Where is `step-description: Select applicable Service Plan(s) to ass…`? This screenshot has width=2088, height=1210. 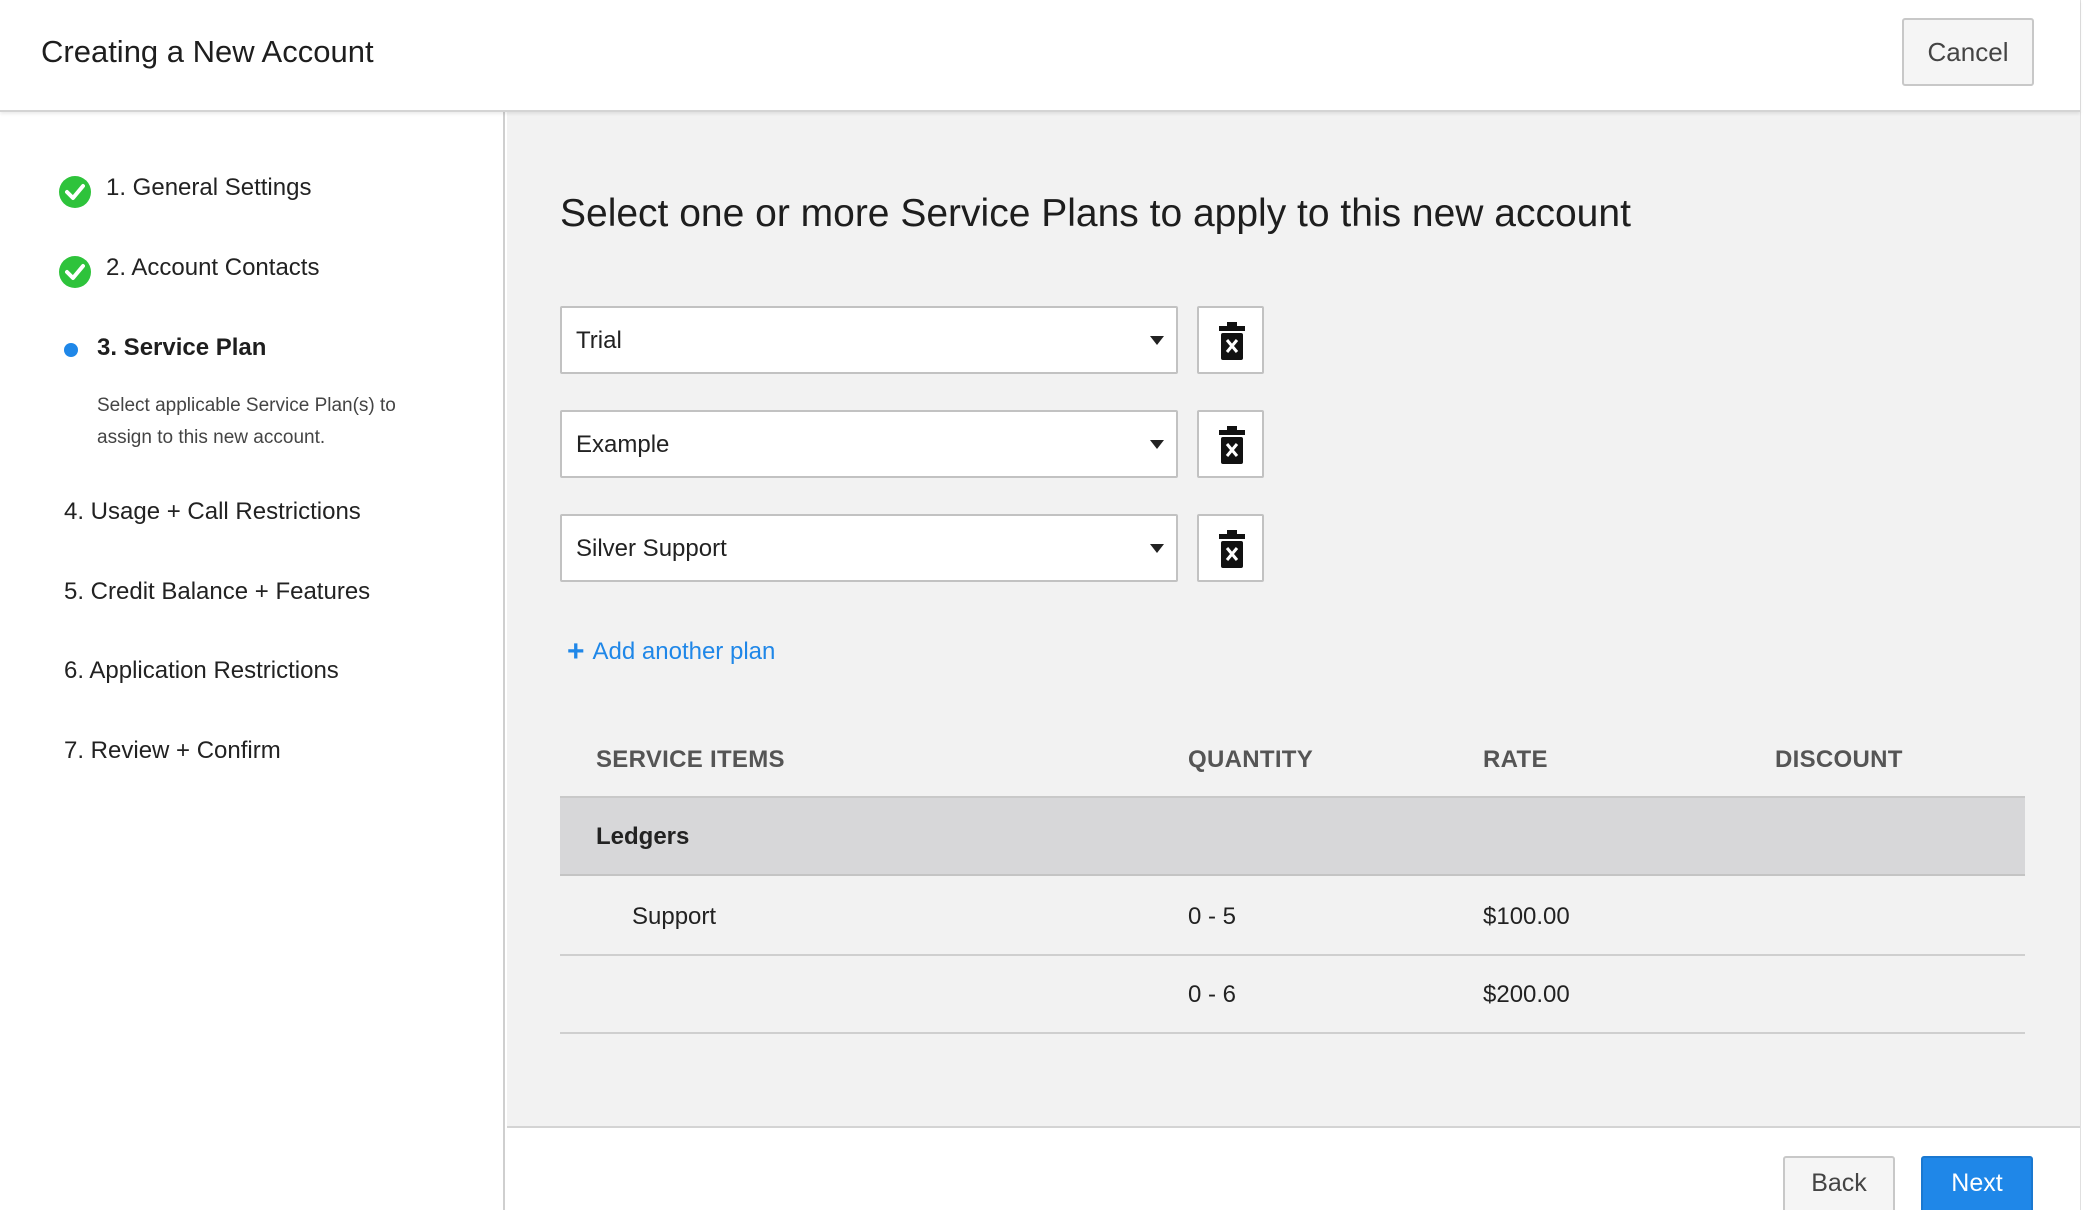
step-description: Select applicable Service Plan(s) to ass… is located at coordinates (246, 421).